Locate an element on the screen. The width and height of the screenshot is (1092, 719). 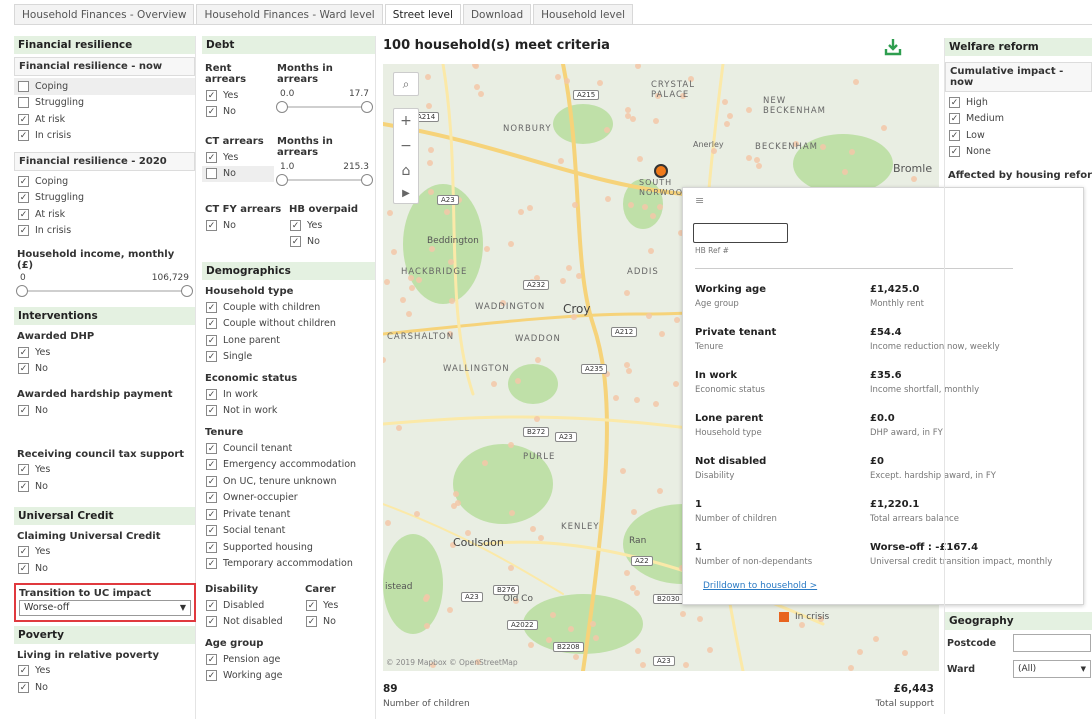
ct-months-slider is located at coordinates (324, 180).